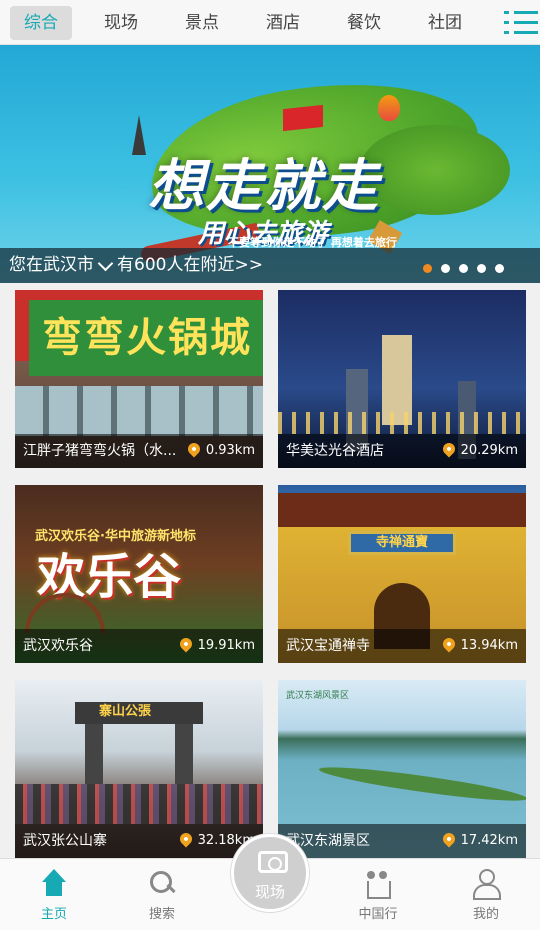 The image size is (540, 930). What do you see at coordinates (335, 451) in the screenshot?
I see `card-name: 华美达光谷酒店` at bounding box center [335, 451].